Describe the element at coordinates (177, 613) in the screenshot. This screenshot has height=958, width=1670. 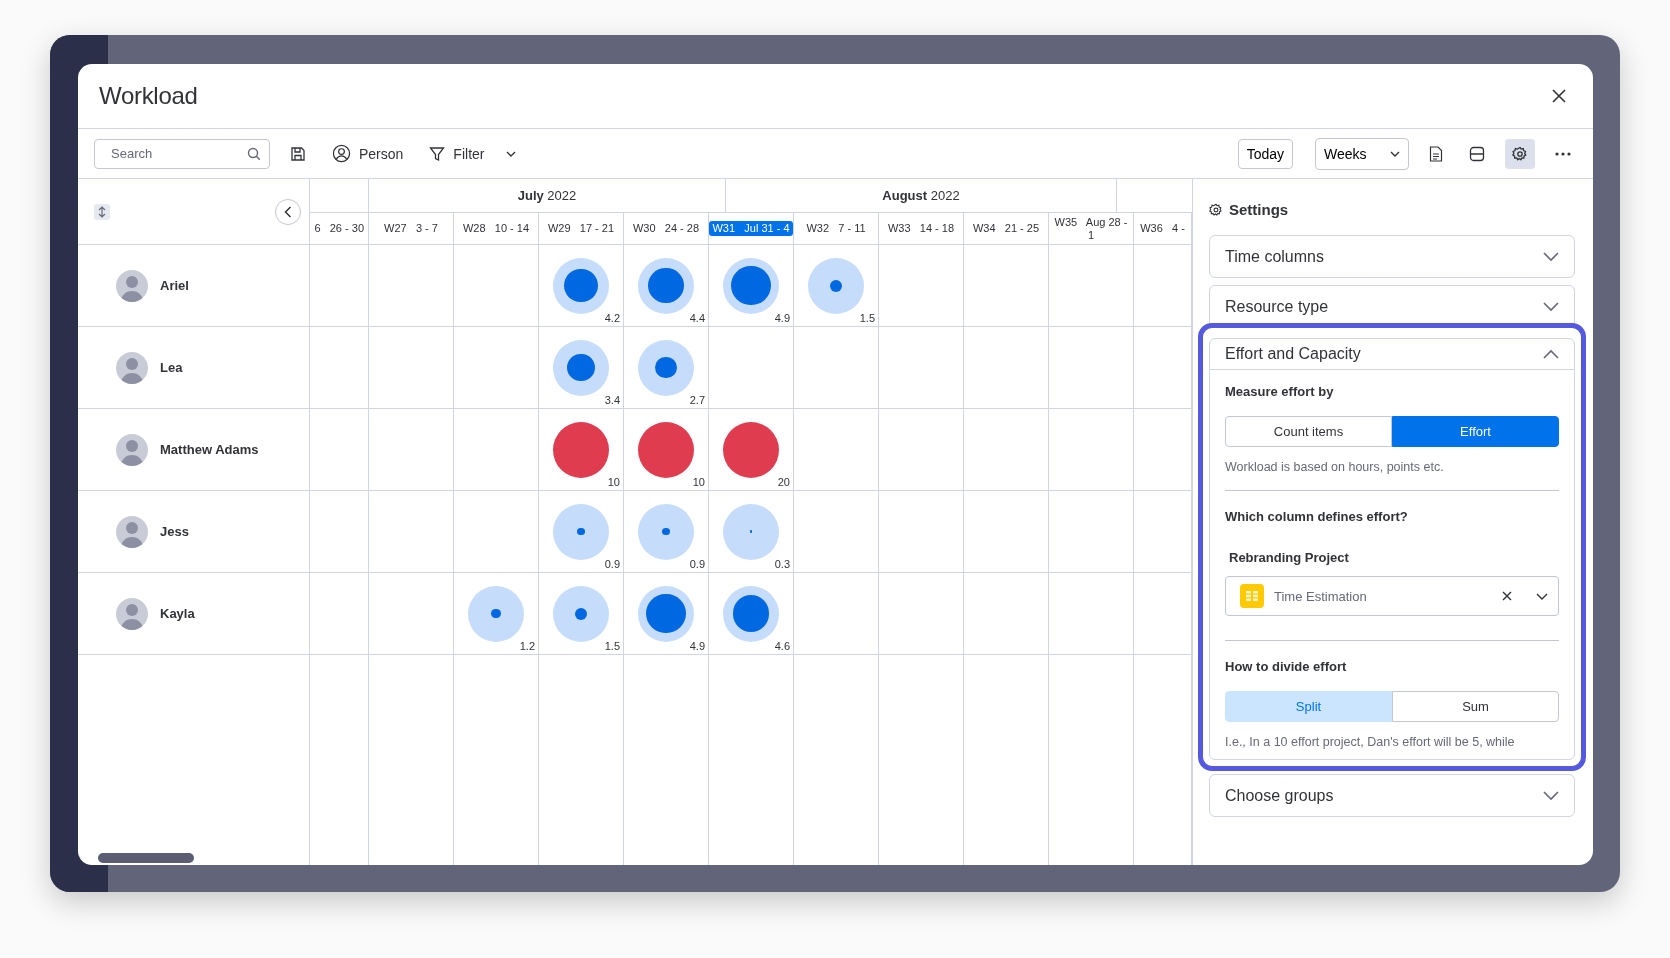
I see `person-name: Kayla` at that location.